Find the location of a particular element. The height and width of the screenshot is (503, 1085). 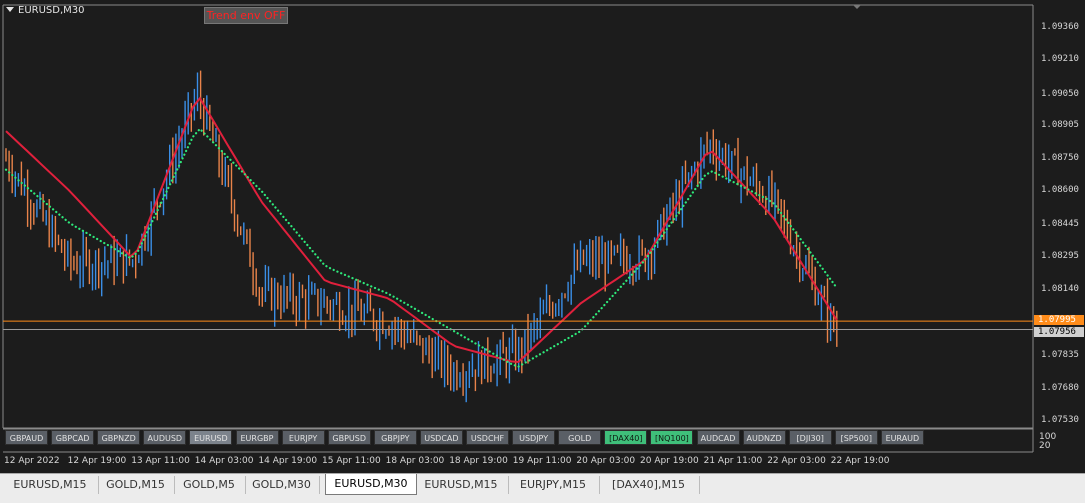

symbol-title-text: EURUSD,M30 is located at coordinates (51, 10).